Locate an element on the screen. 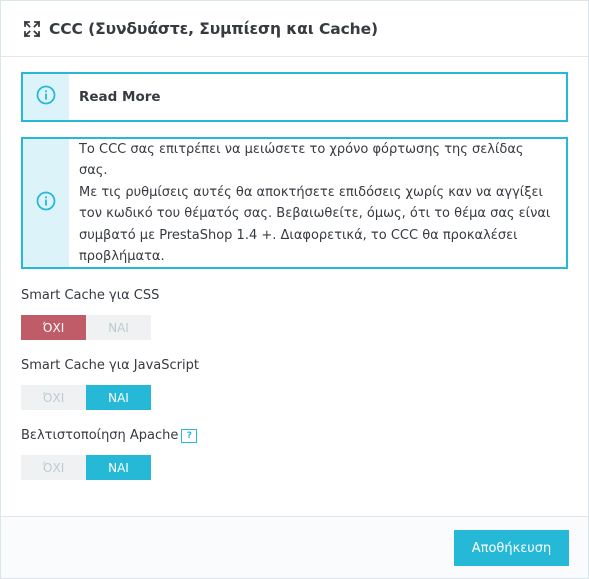 The image size is (589, 579). apache-optimization-switch: ΌΧΙ ΝΑΙ is located at coordinates (86, 467).